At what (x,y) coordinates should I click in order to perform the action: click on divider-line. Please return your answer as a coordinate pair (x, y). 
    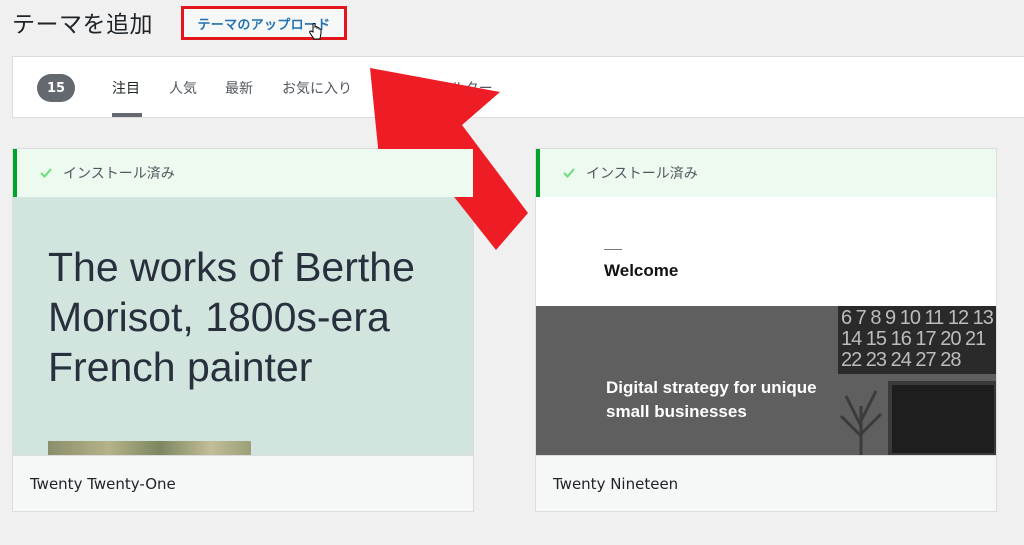
    Looking at the image, I should click on (613, 249).